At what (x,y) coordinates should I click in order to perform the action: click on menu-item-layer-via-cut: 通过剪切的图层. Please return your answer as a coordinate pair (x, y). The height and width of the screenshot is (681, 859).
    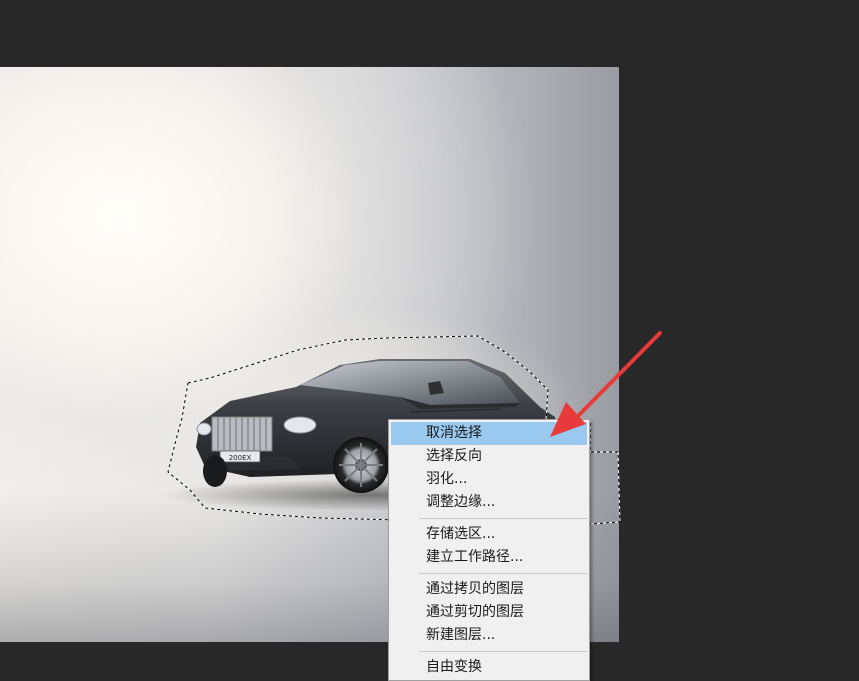
    Looking at the image, I should click on (489, 612).